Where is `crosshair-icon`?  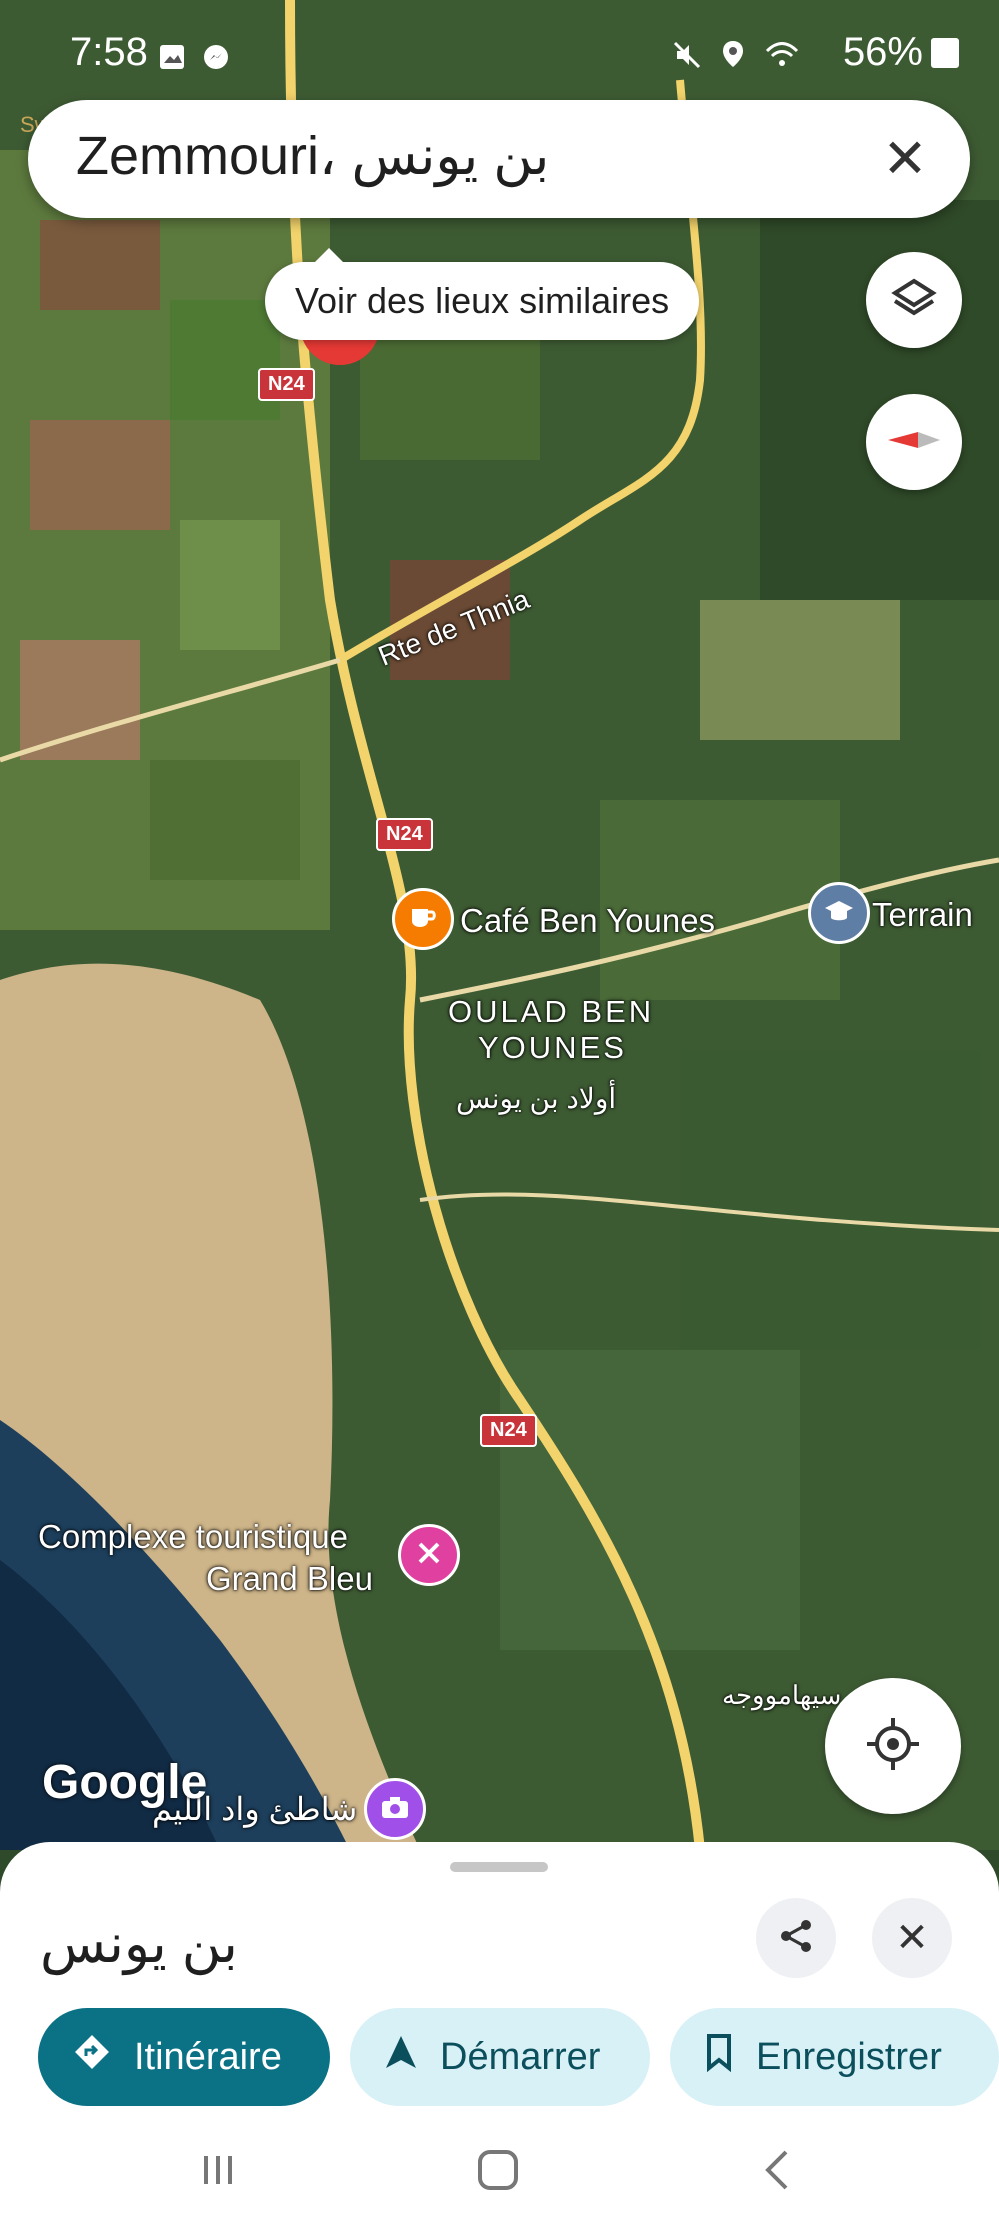 crosshair-icon is located at coordinates (893, 1746).